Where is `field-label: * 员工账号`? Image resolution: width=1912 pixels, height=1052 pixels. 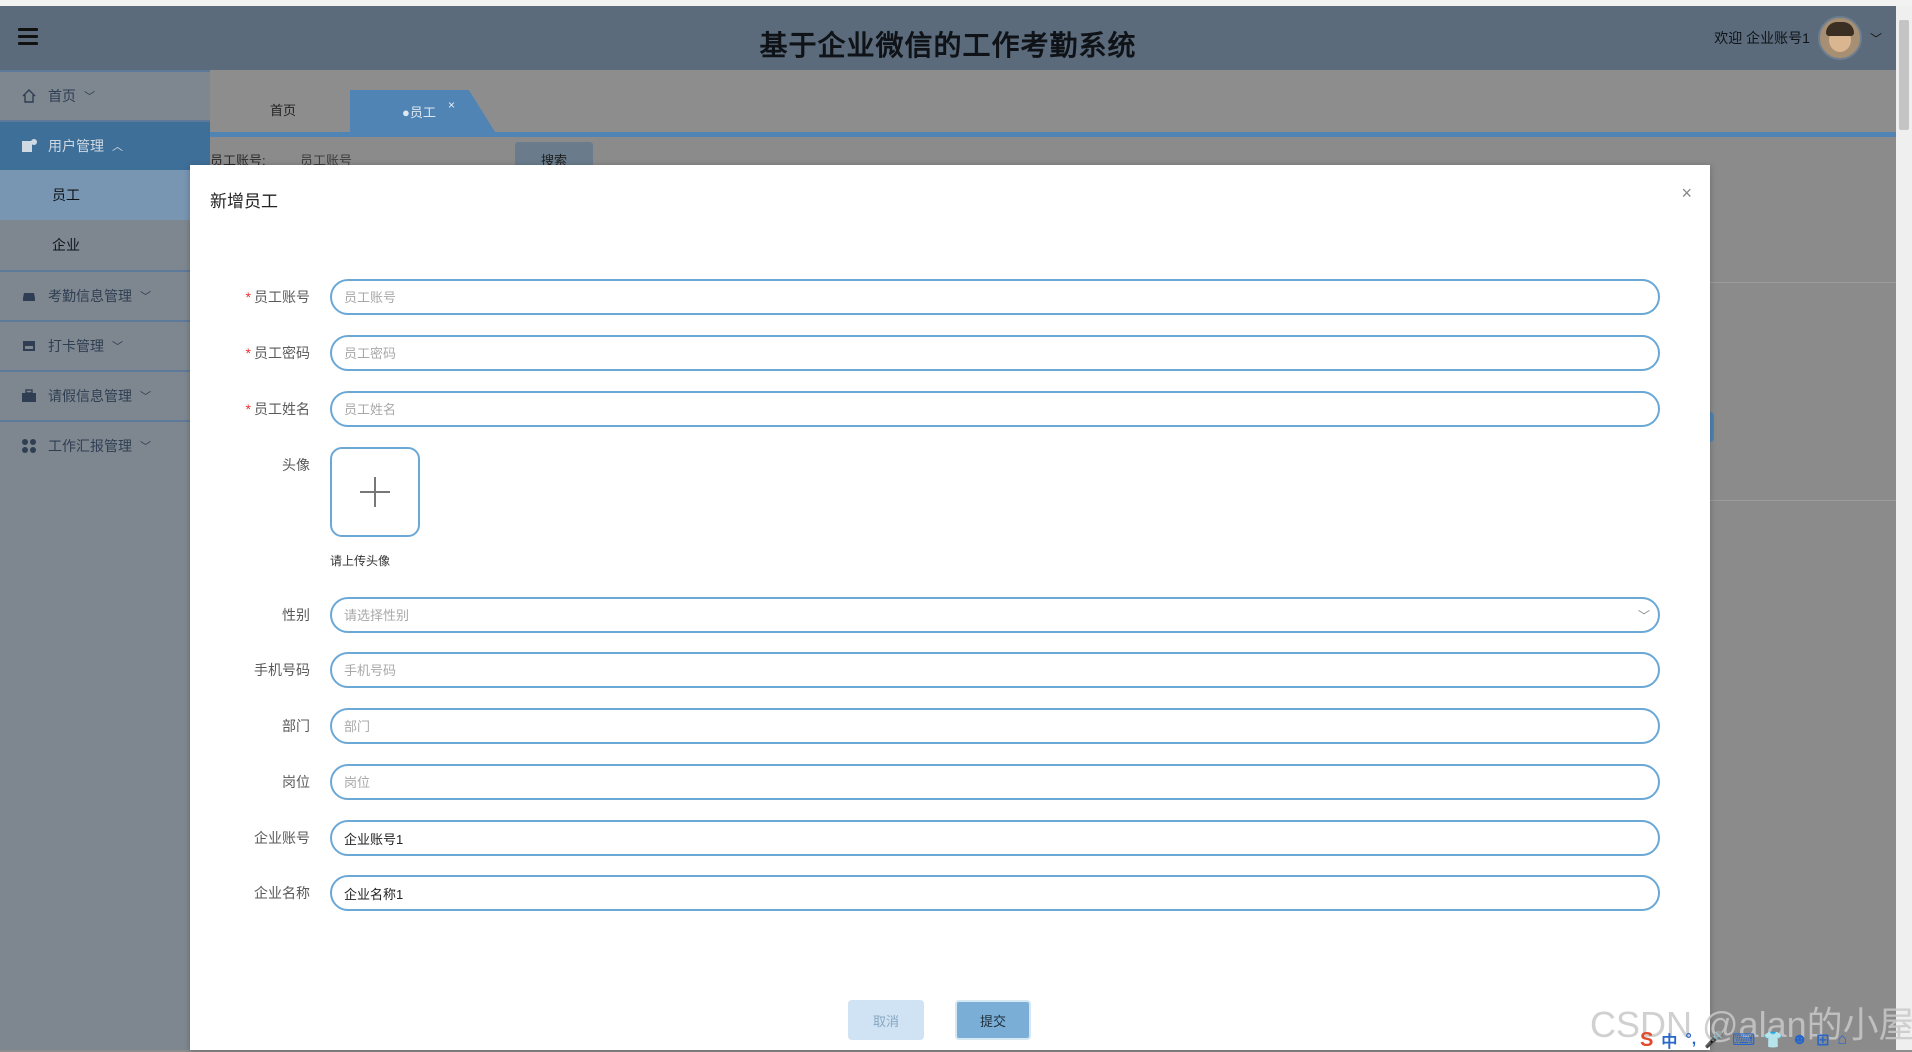 field-label: * 员工账号 is located at coordinates (277, 297).